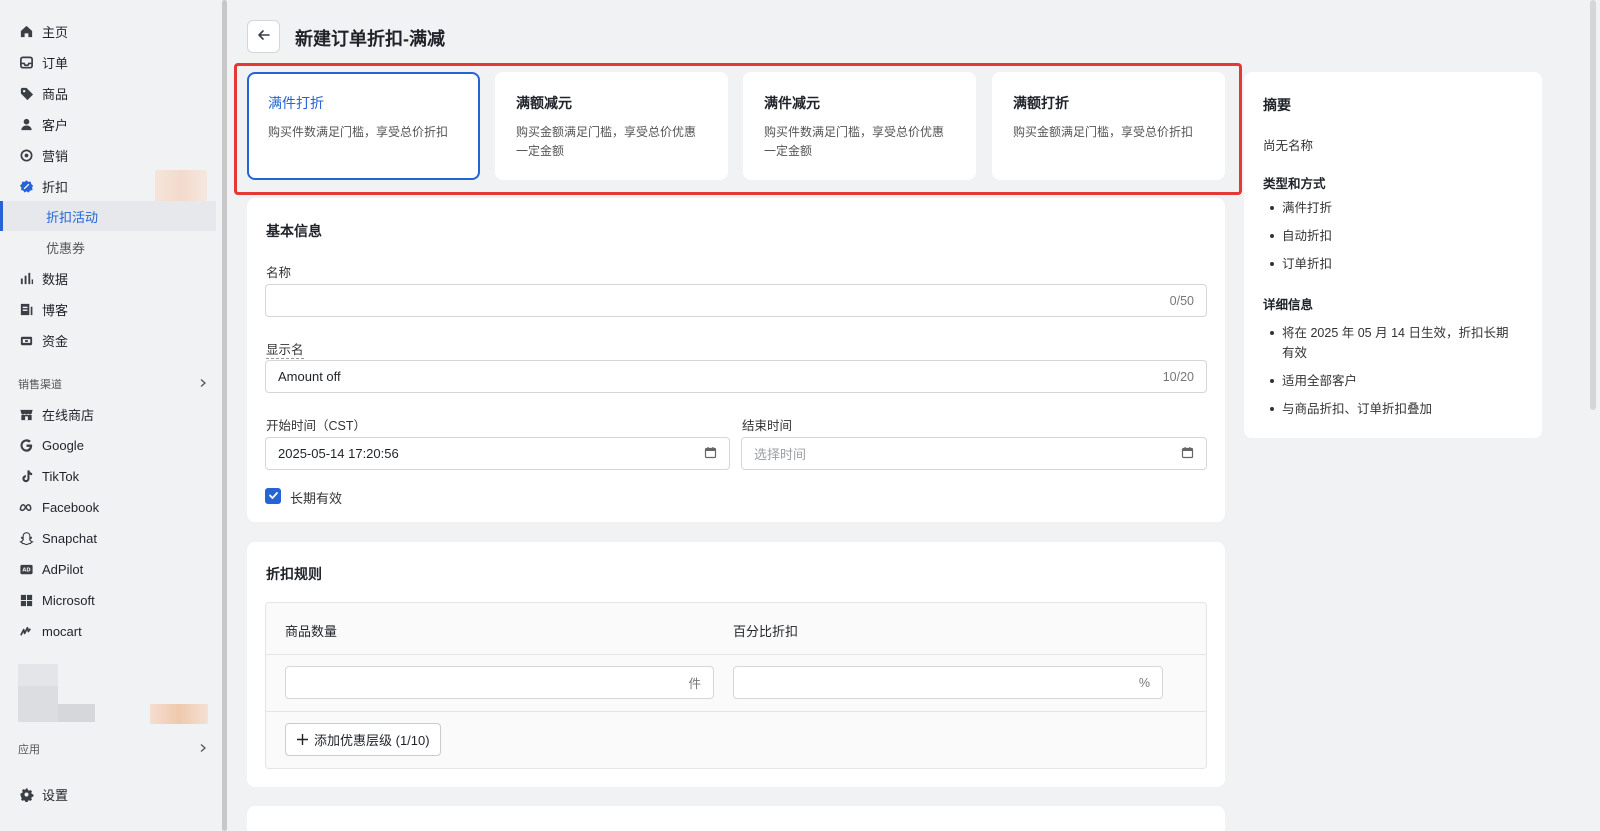  I want to click on sales-channels-header: 销售渠道, so click(113, 384).